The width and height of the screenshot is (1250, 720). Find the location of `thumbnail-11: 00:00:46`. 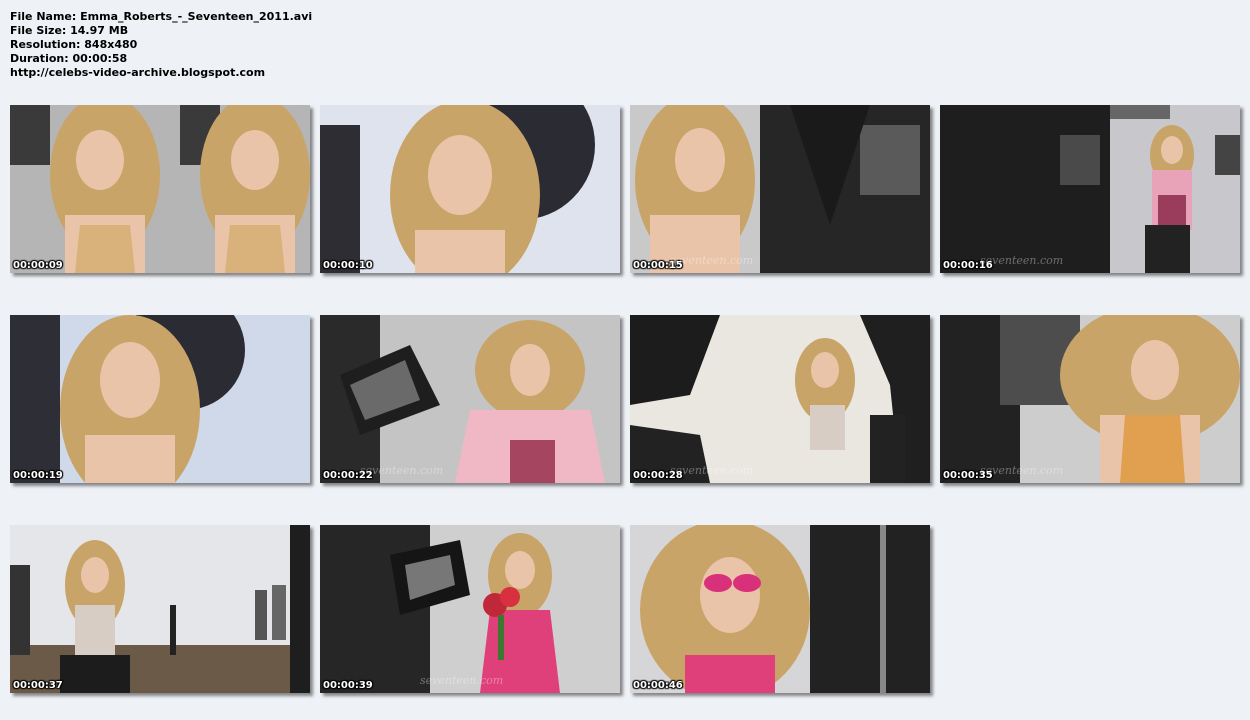

thumbnail-11: 00:00:46 is located at coordinates (780, 609).